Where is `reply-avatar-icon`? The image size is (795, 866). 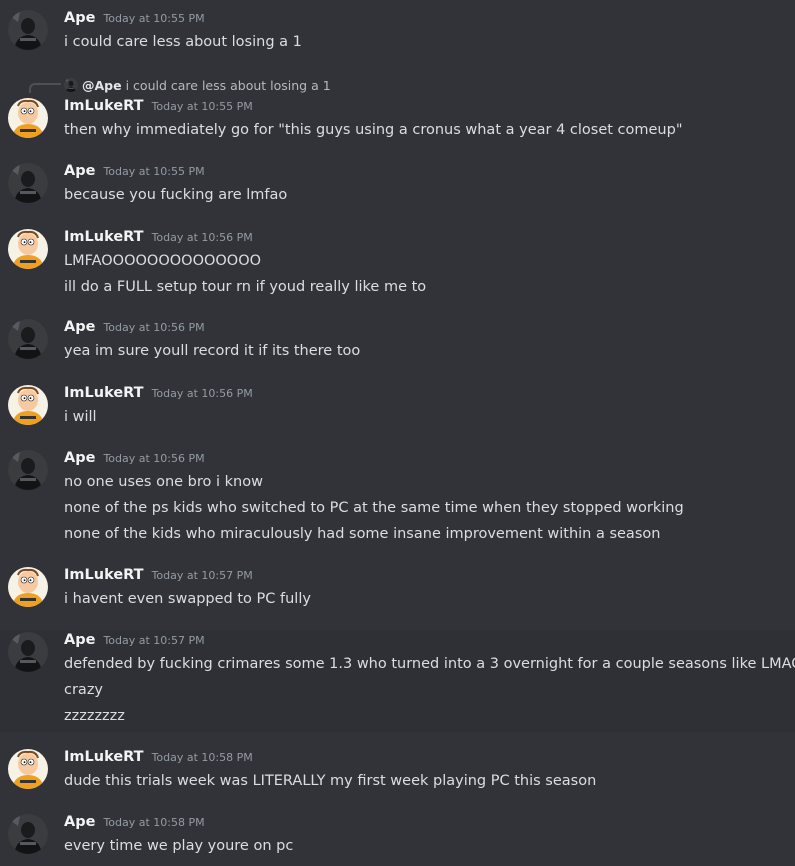 reply-avatar-icon is located at coordinates (71, 85).